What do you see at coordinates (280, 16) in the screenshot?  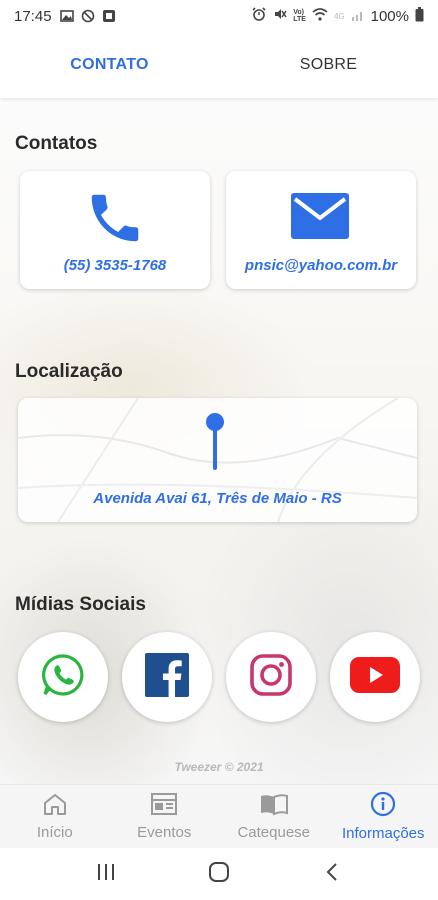 I see `mute-icon` at bounding box center [280, 16].